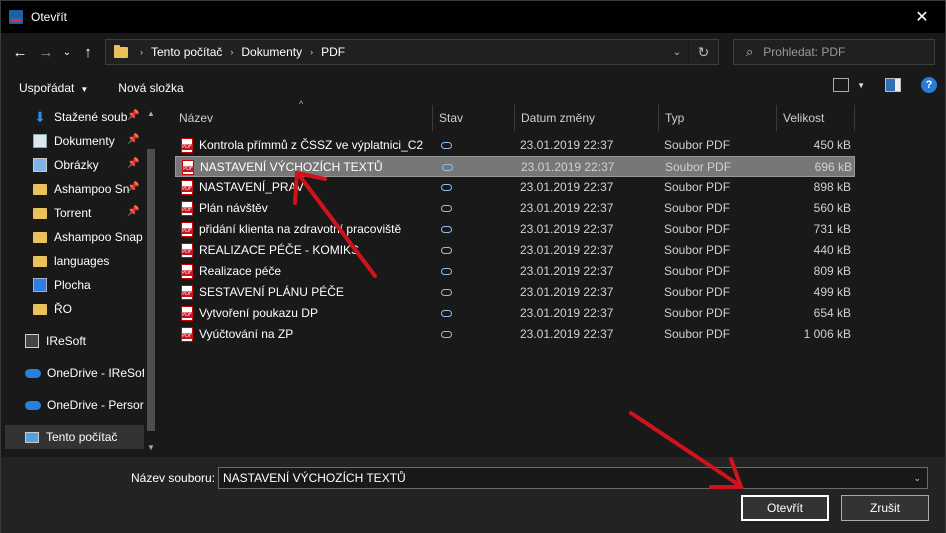  What do you see at coordinates (173, 478) in the screenshot?
I see `filename-label: Název souboru:` at bounding box center [173, 478].